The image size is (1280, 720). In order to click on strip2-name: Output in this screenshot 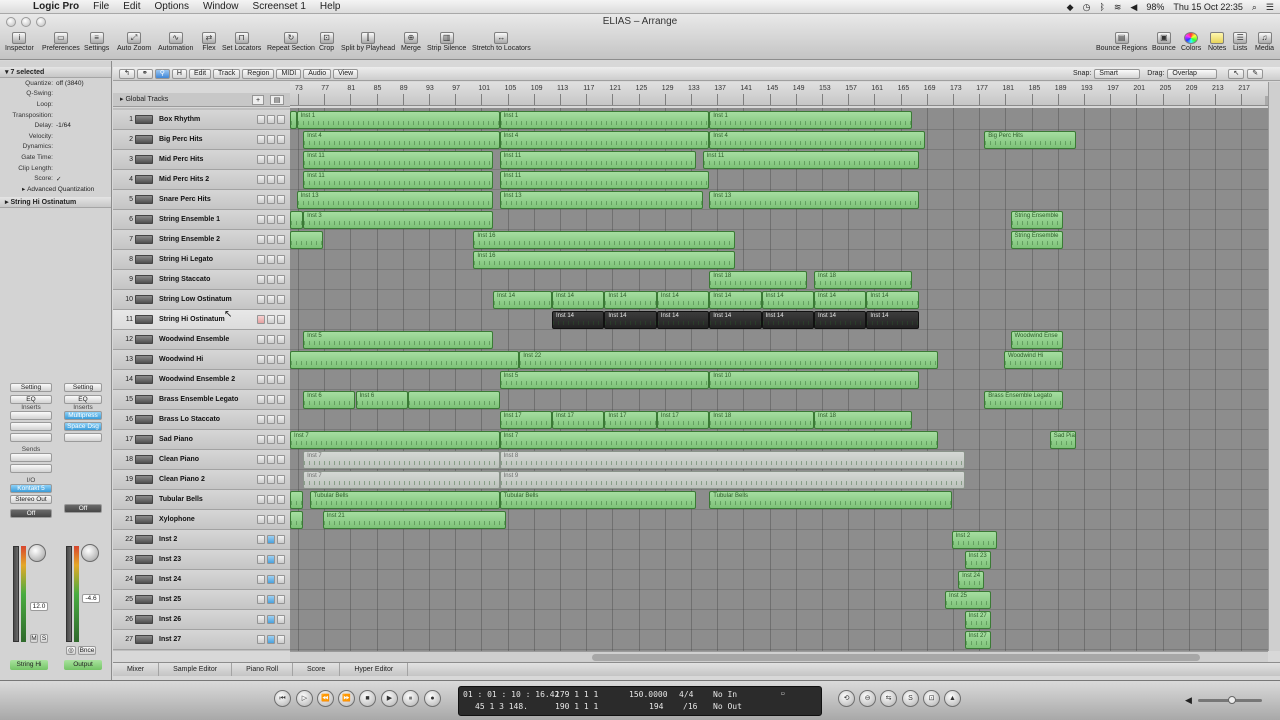, I will do `click(83, 665)`.